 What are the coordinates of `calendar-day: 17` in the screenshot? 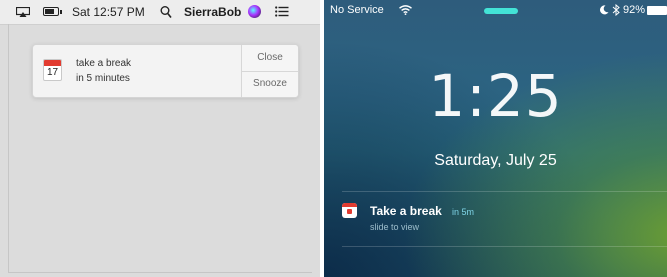 It's located at (52, 72).